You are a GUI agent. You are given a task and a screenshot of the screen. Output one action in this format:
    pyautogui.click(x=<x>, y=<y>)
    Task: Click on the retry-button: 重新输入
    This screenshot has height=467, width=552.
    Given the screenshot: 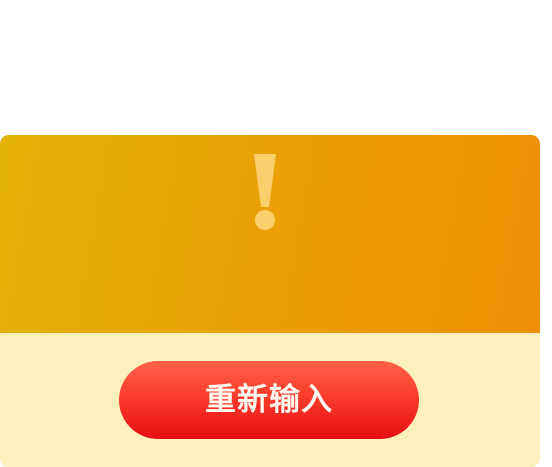 What is the action you would take?
    pyautogui.click(x=269, y=400)
    